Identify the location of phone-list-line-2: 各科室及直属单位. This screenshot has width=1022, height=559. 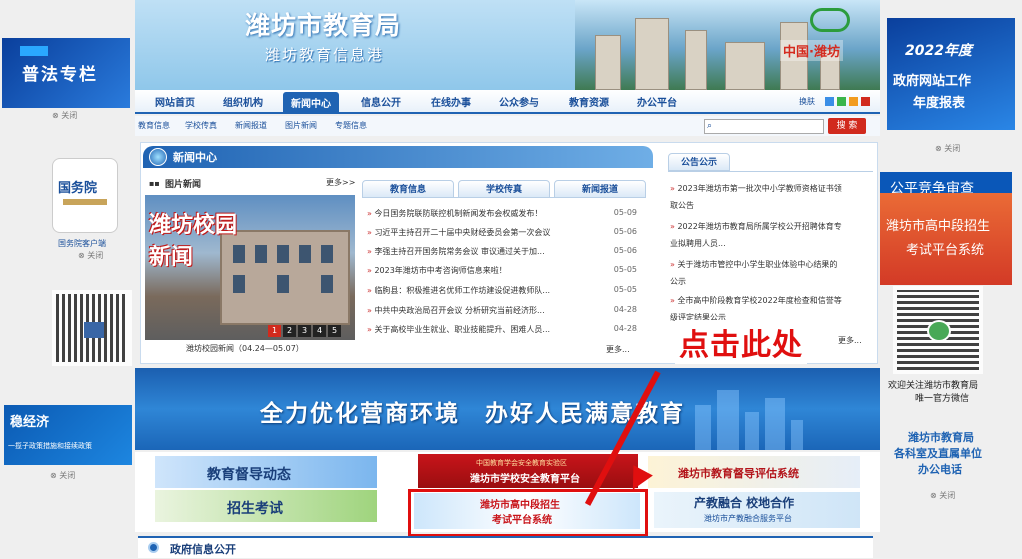
(938, 453).